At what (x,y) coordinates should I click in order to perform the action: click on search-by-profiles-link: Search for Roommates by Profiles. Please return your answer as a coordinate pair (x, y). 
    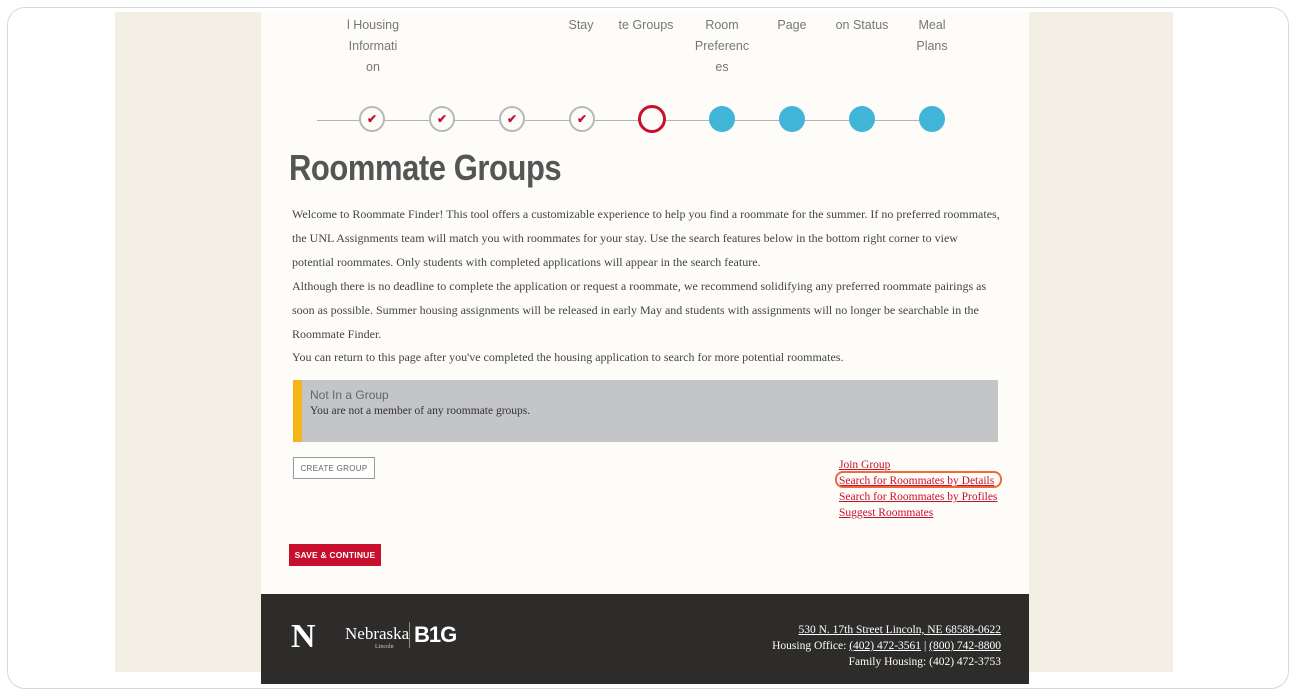
    Looking at the image, I should click on (918, 497).